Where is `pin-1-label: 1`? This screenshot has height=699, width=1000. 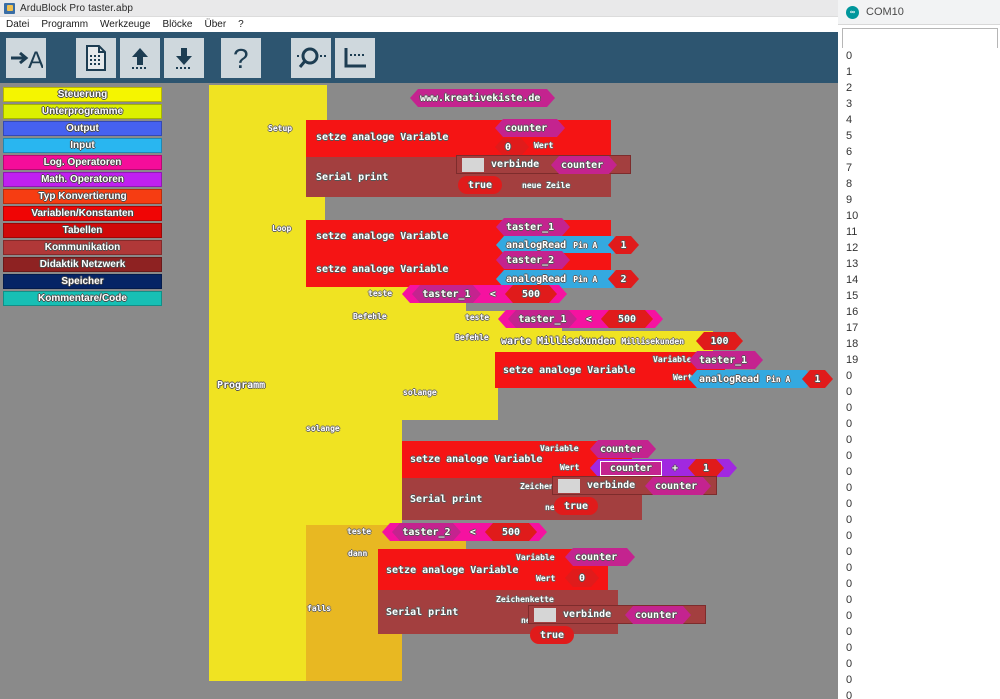 pin-1-label: 1 is located at coordinates (623, 245).